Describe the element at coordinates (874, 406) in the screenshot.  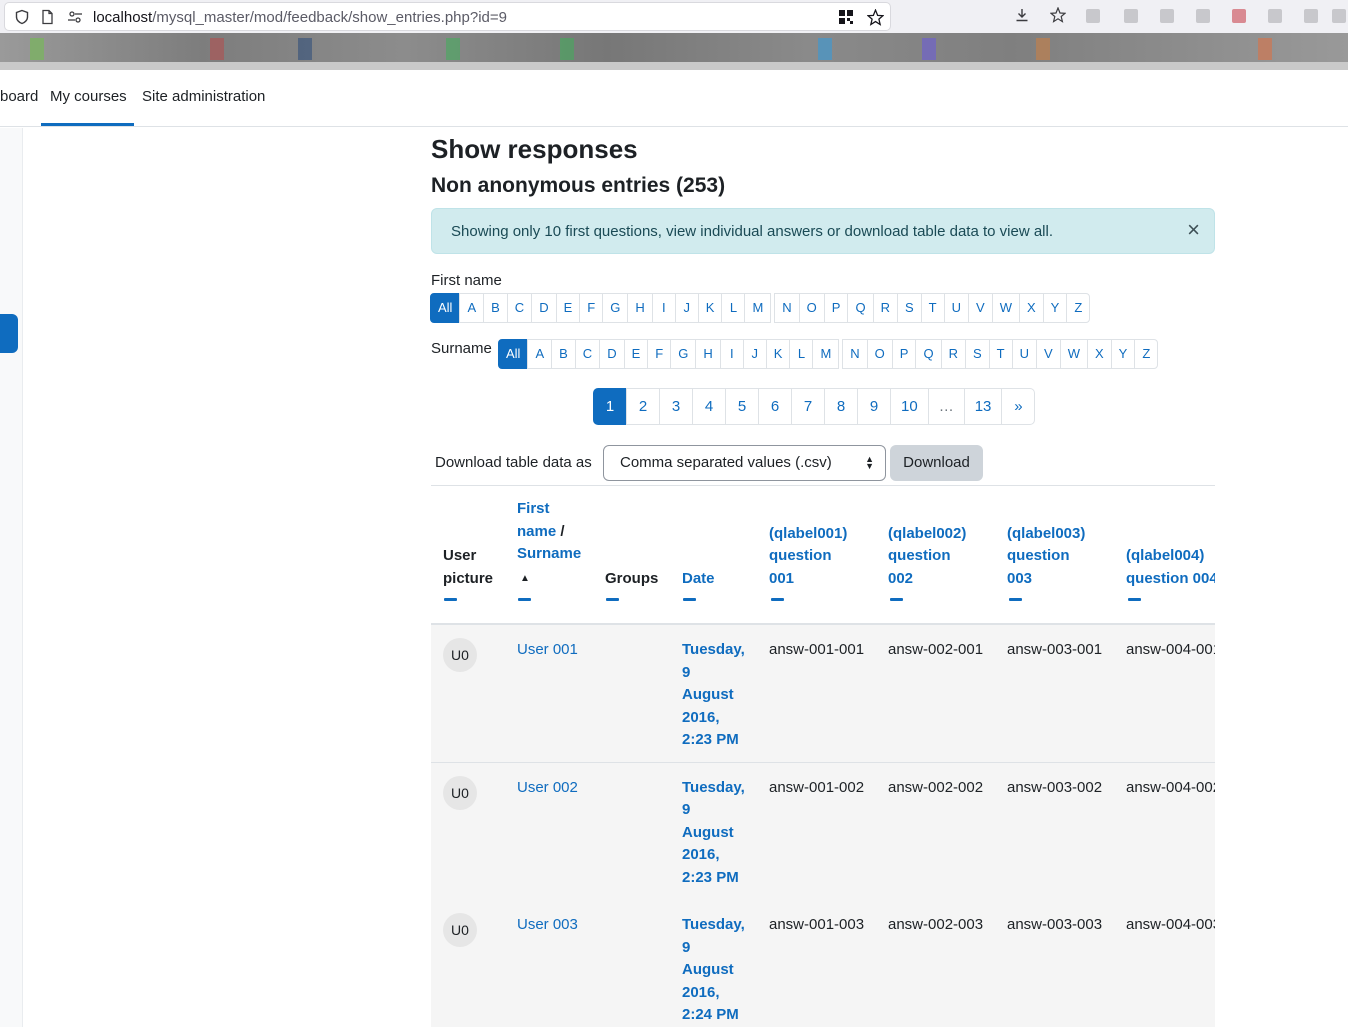
I see `page-9-button: 9` at that location.